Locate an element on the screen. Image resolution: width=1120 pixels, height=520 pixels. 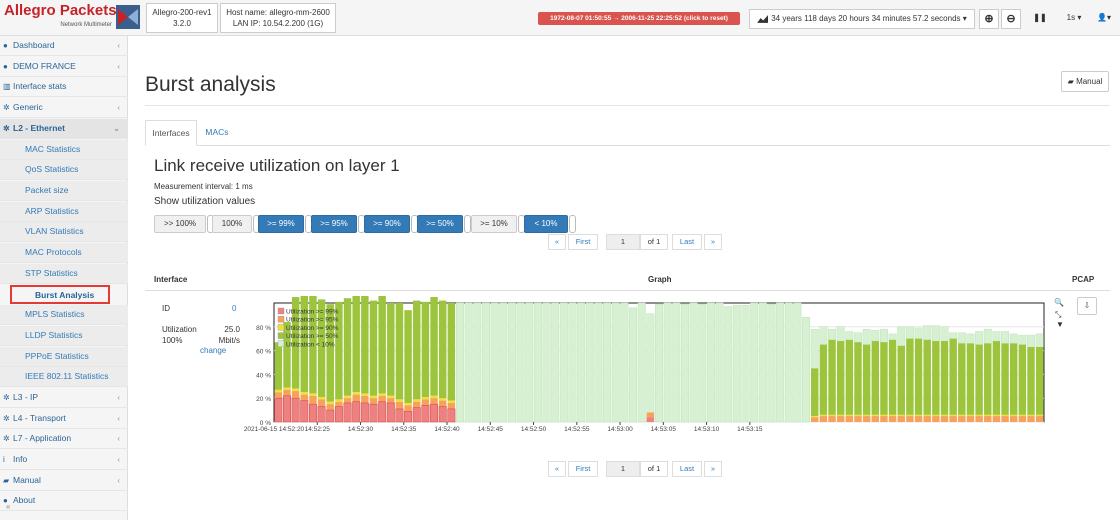
zoom-icon: 🔍 is located at coordinates (1059, 302).